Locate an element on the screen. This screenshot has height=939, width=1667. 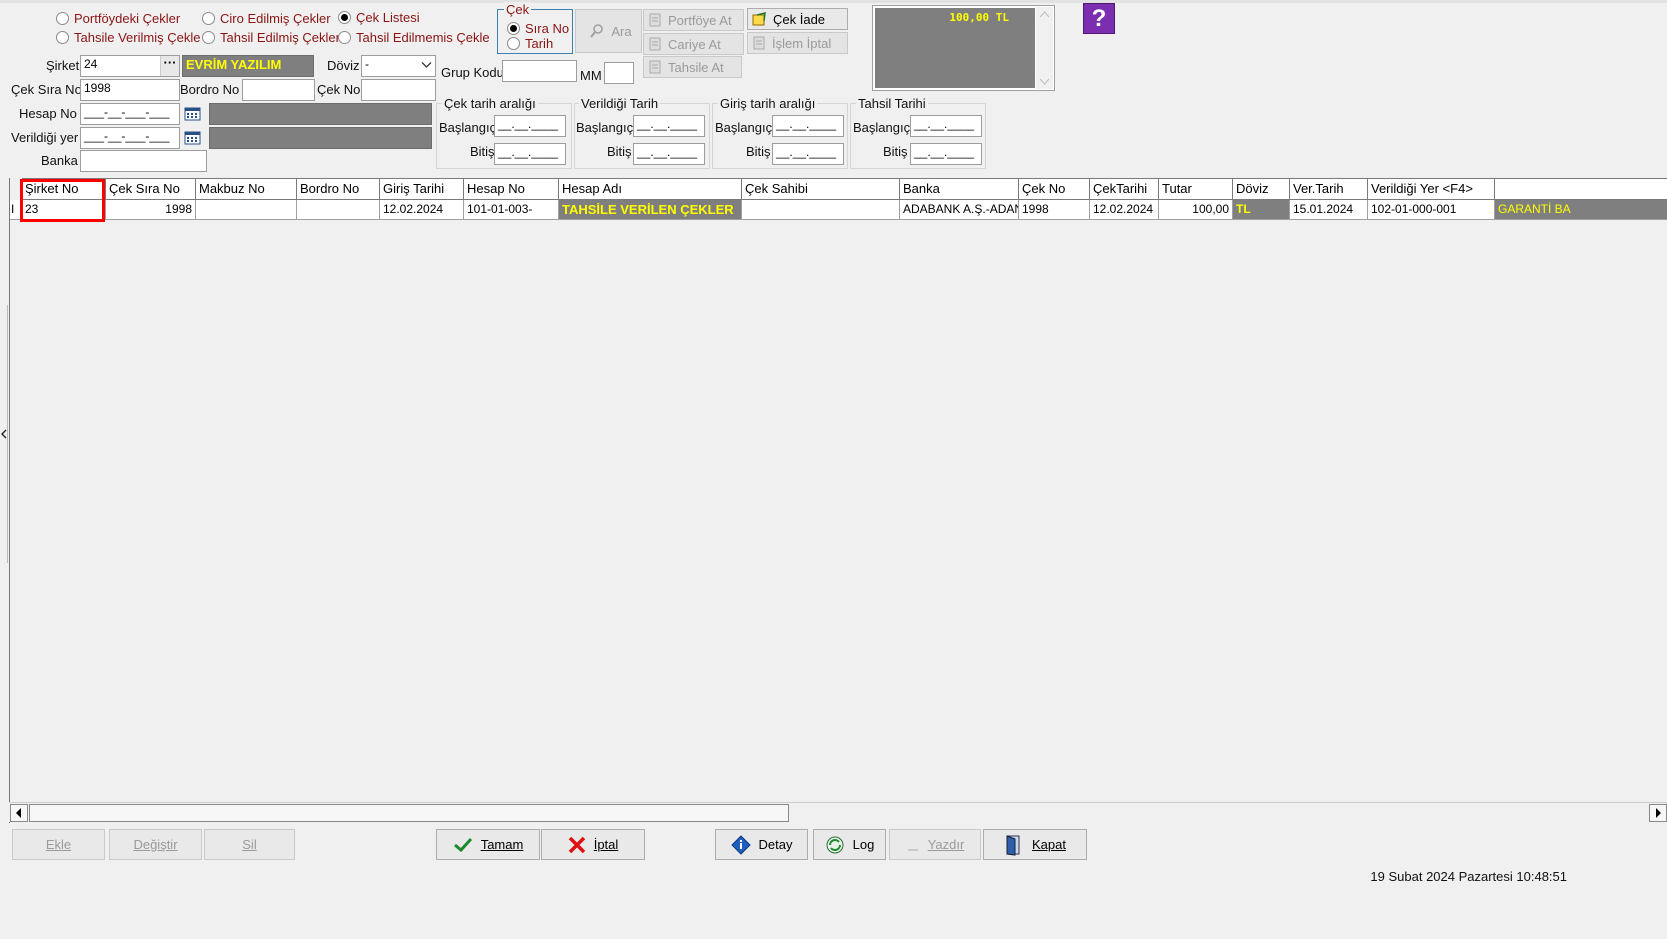
cek-iade-button: Çek İade is located at coordinates (797, 19).